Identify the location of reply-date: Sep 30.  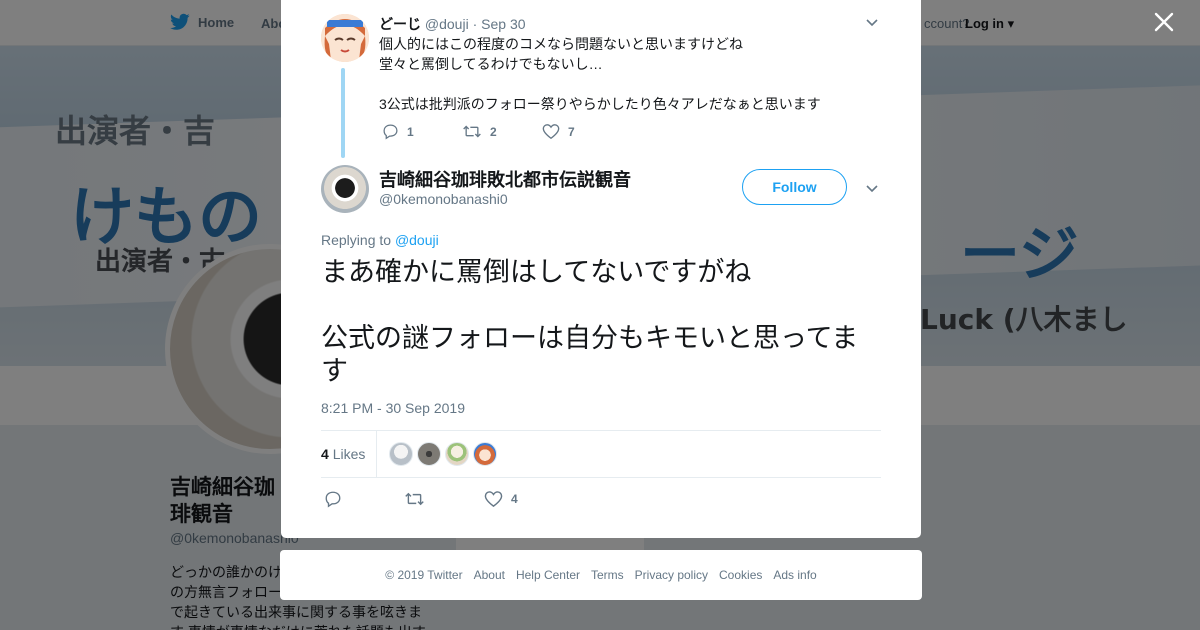
(503, 24).